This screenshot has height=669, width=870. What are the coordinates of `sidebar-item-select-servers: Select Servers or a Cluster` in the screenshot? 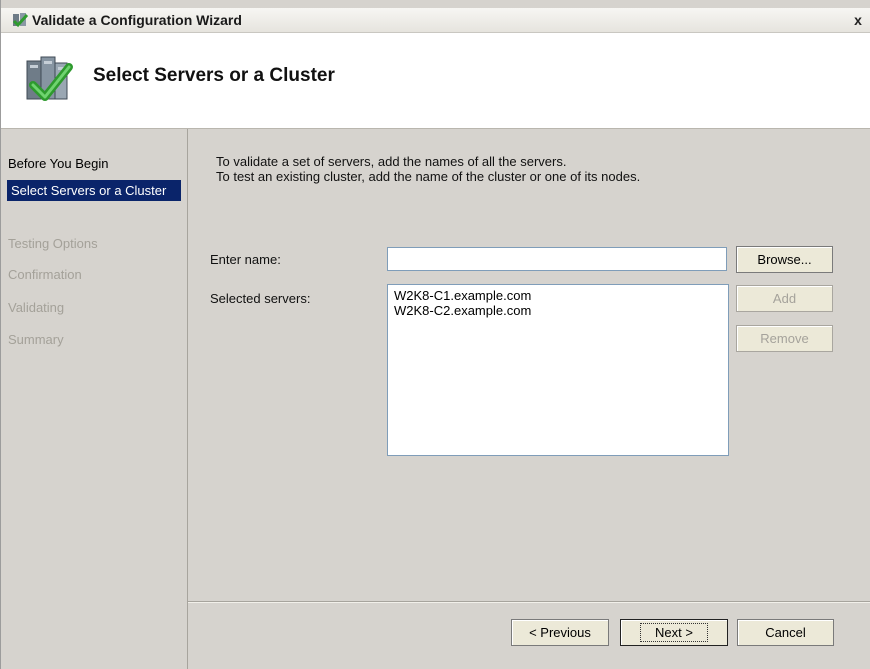 It's located at (94, 190).